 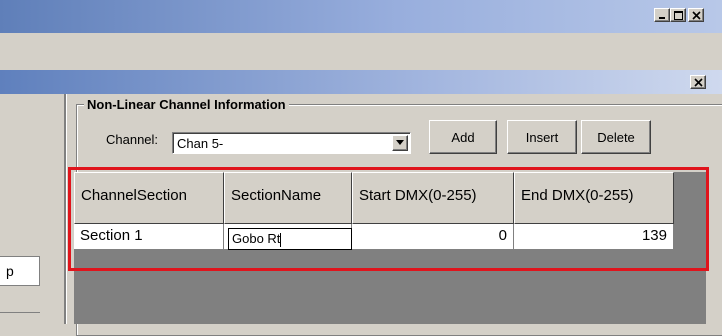 I want to click on column-header-start-dmx: Start DMX(0-255), so click(x=433, y=198).